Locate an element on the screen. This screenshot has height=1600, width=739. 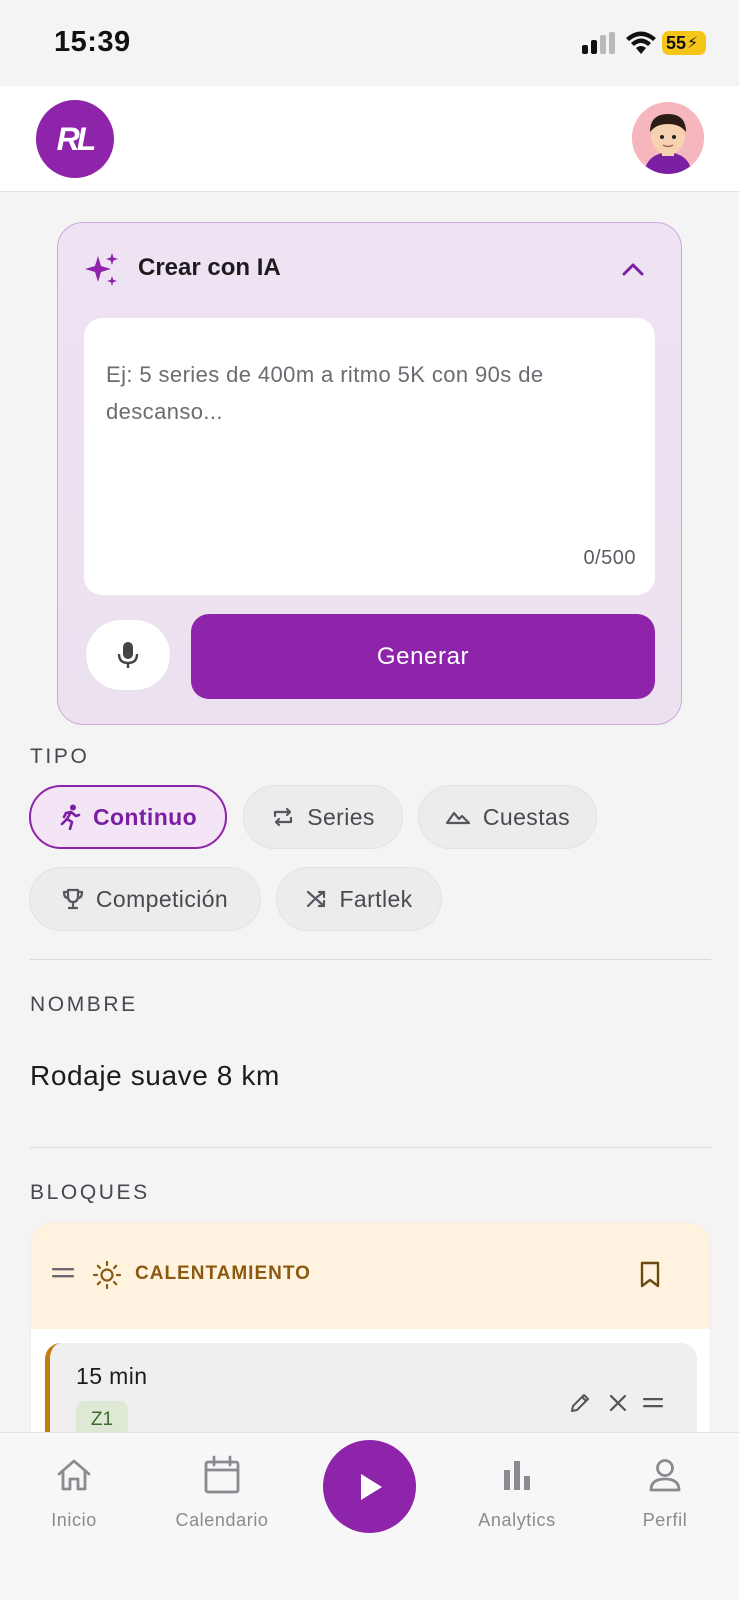
avatar is located at coordinates (668, 138).